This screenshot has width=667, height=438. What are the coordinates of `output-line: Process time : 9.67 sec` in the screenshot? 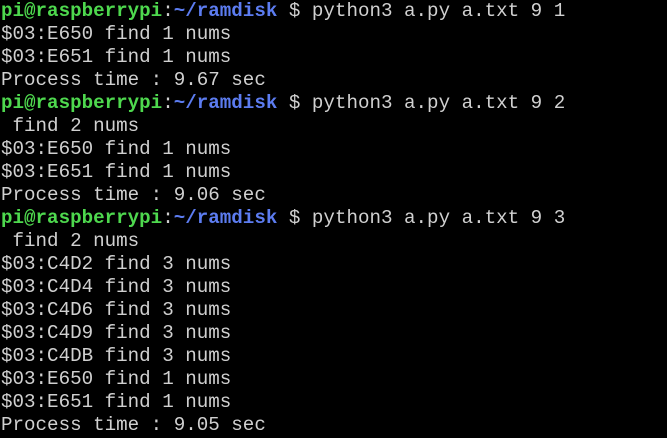 It's located at (133, 80).